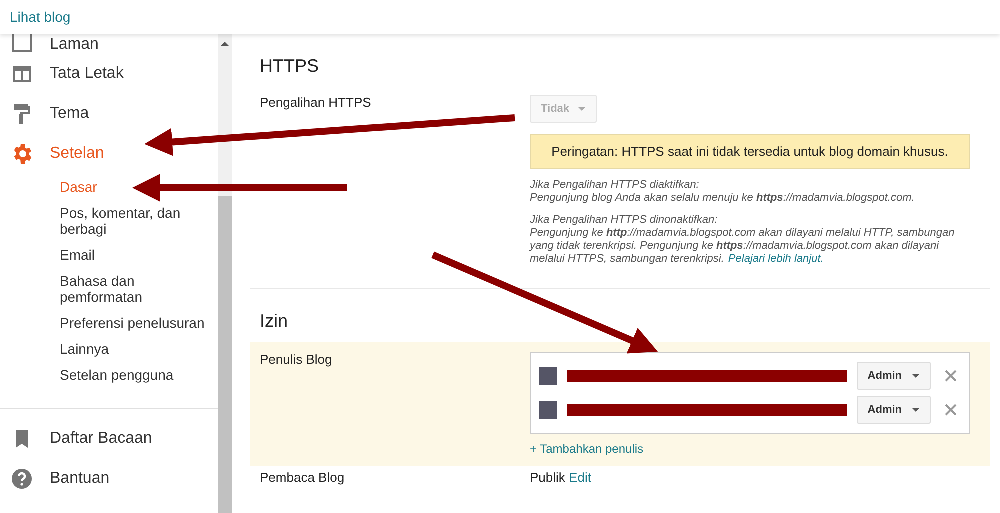 This screenshot has width=1000, height=513. Describe the element at coordinates (274, 321) in the screenshot. I see `section-heading: Izin` at that location.